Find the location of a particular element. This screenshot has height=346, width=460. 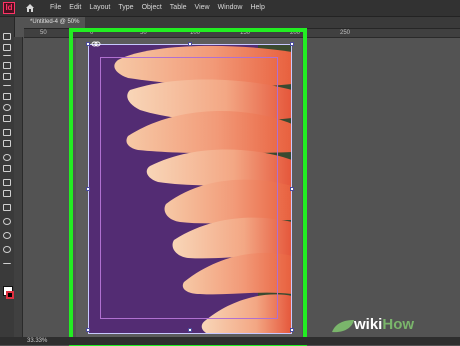

page-tool-icon is located at coordinates (7, 56).